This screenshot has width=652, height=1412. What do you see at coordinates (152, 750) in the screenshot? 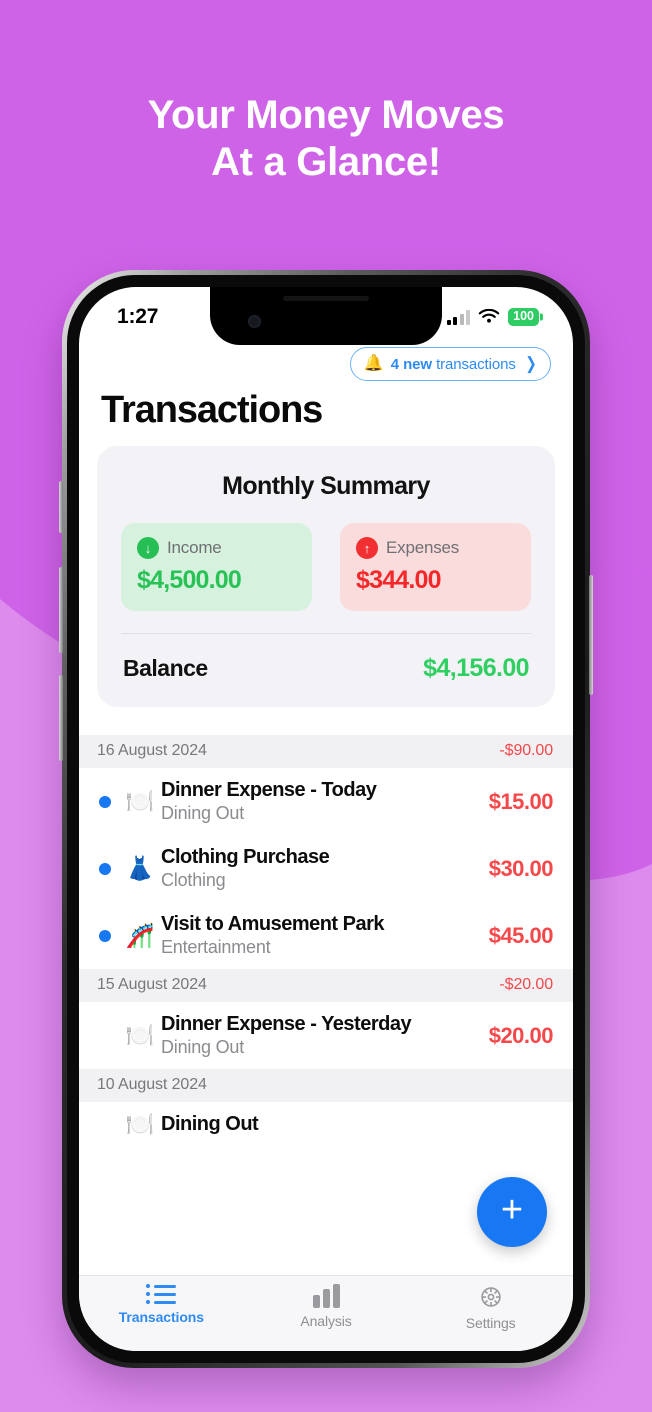
I see `transaction-date-label: 16 August 2024` at bounding box center [152, 750].